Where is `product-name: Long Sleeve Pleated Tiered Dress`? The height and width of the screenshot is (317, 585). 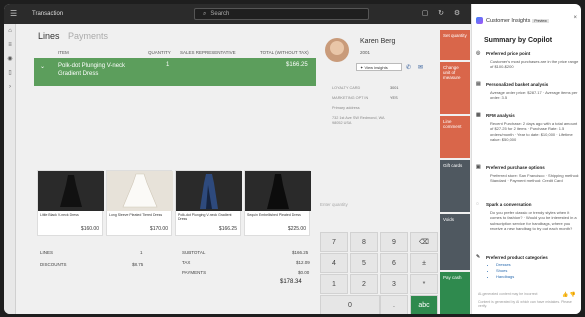 product-name: Long Sleeve Pleated Tiered Dress is located at coordinates (136, 215).